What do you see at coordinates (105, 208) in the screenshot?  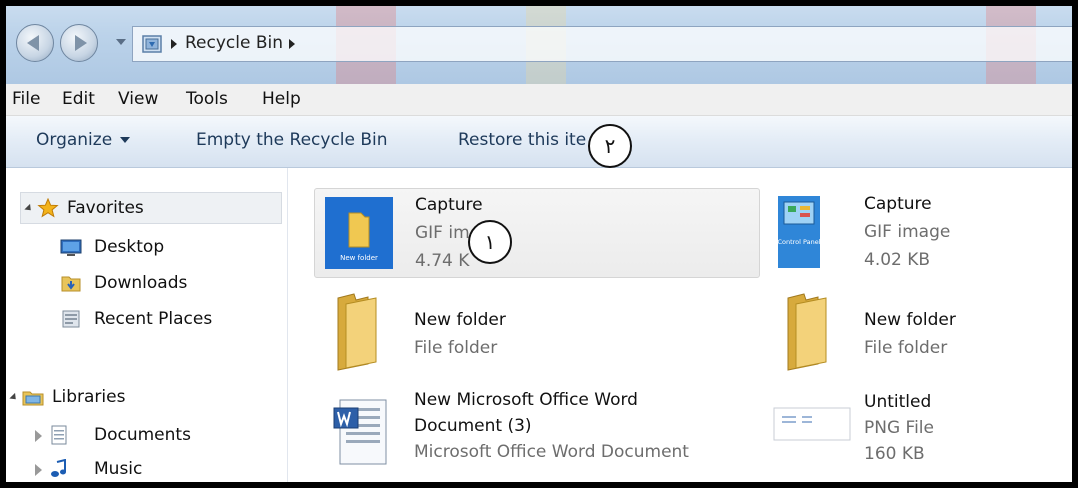 I see `nav-favorites-label: Favorites` at bounding box center [105, 208].